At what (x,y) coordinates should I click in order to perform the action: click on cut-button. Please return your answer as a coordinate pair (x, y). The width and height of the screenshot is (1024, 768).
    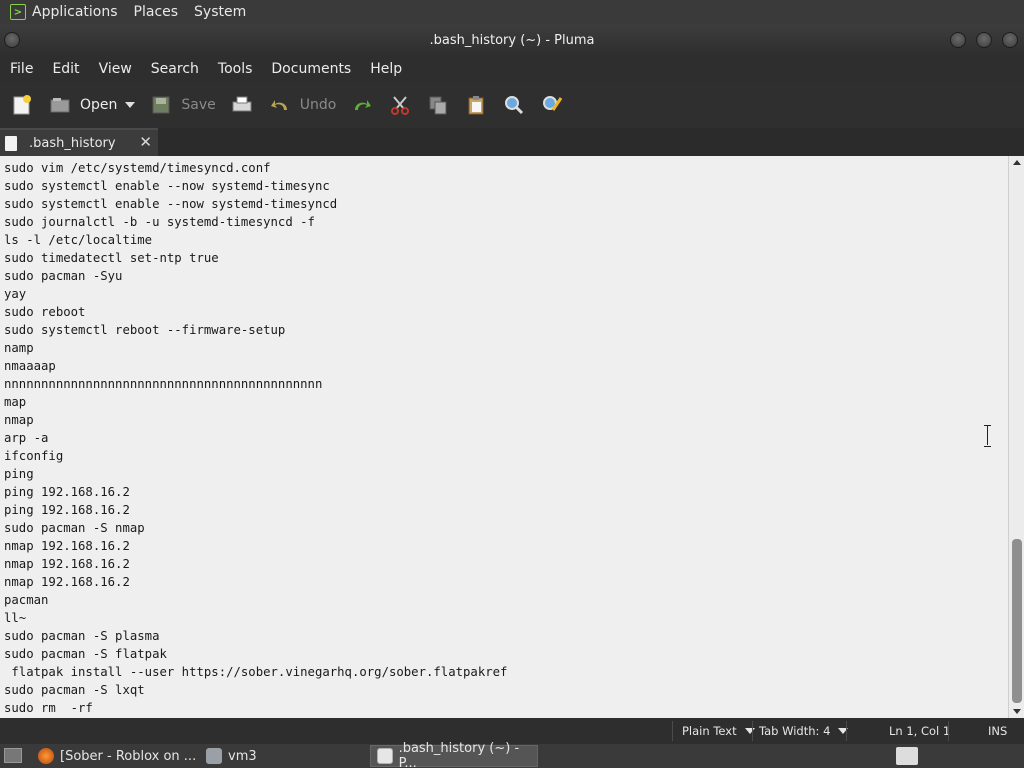
    Looking at the image, I should click on (400, 105).